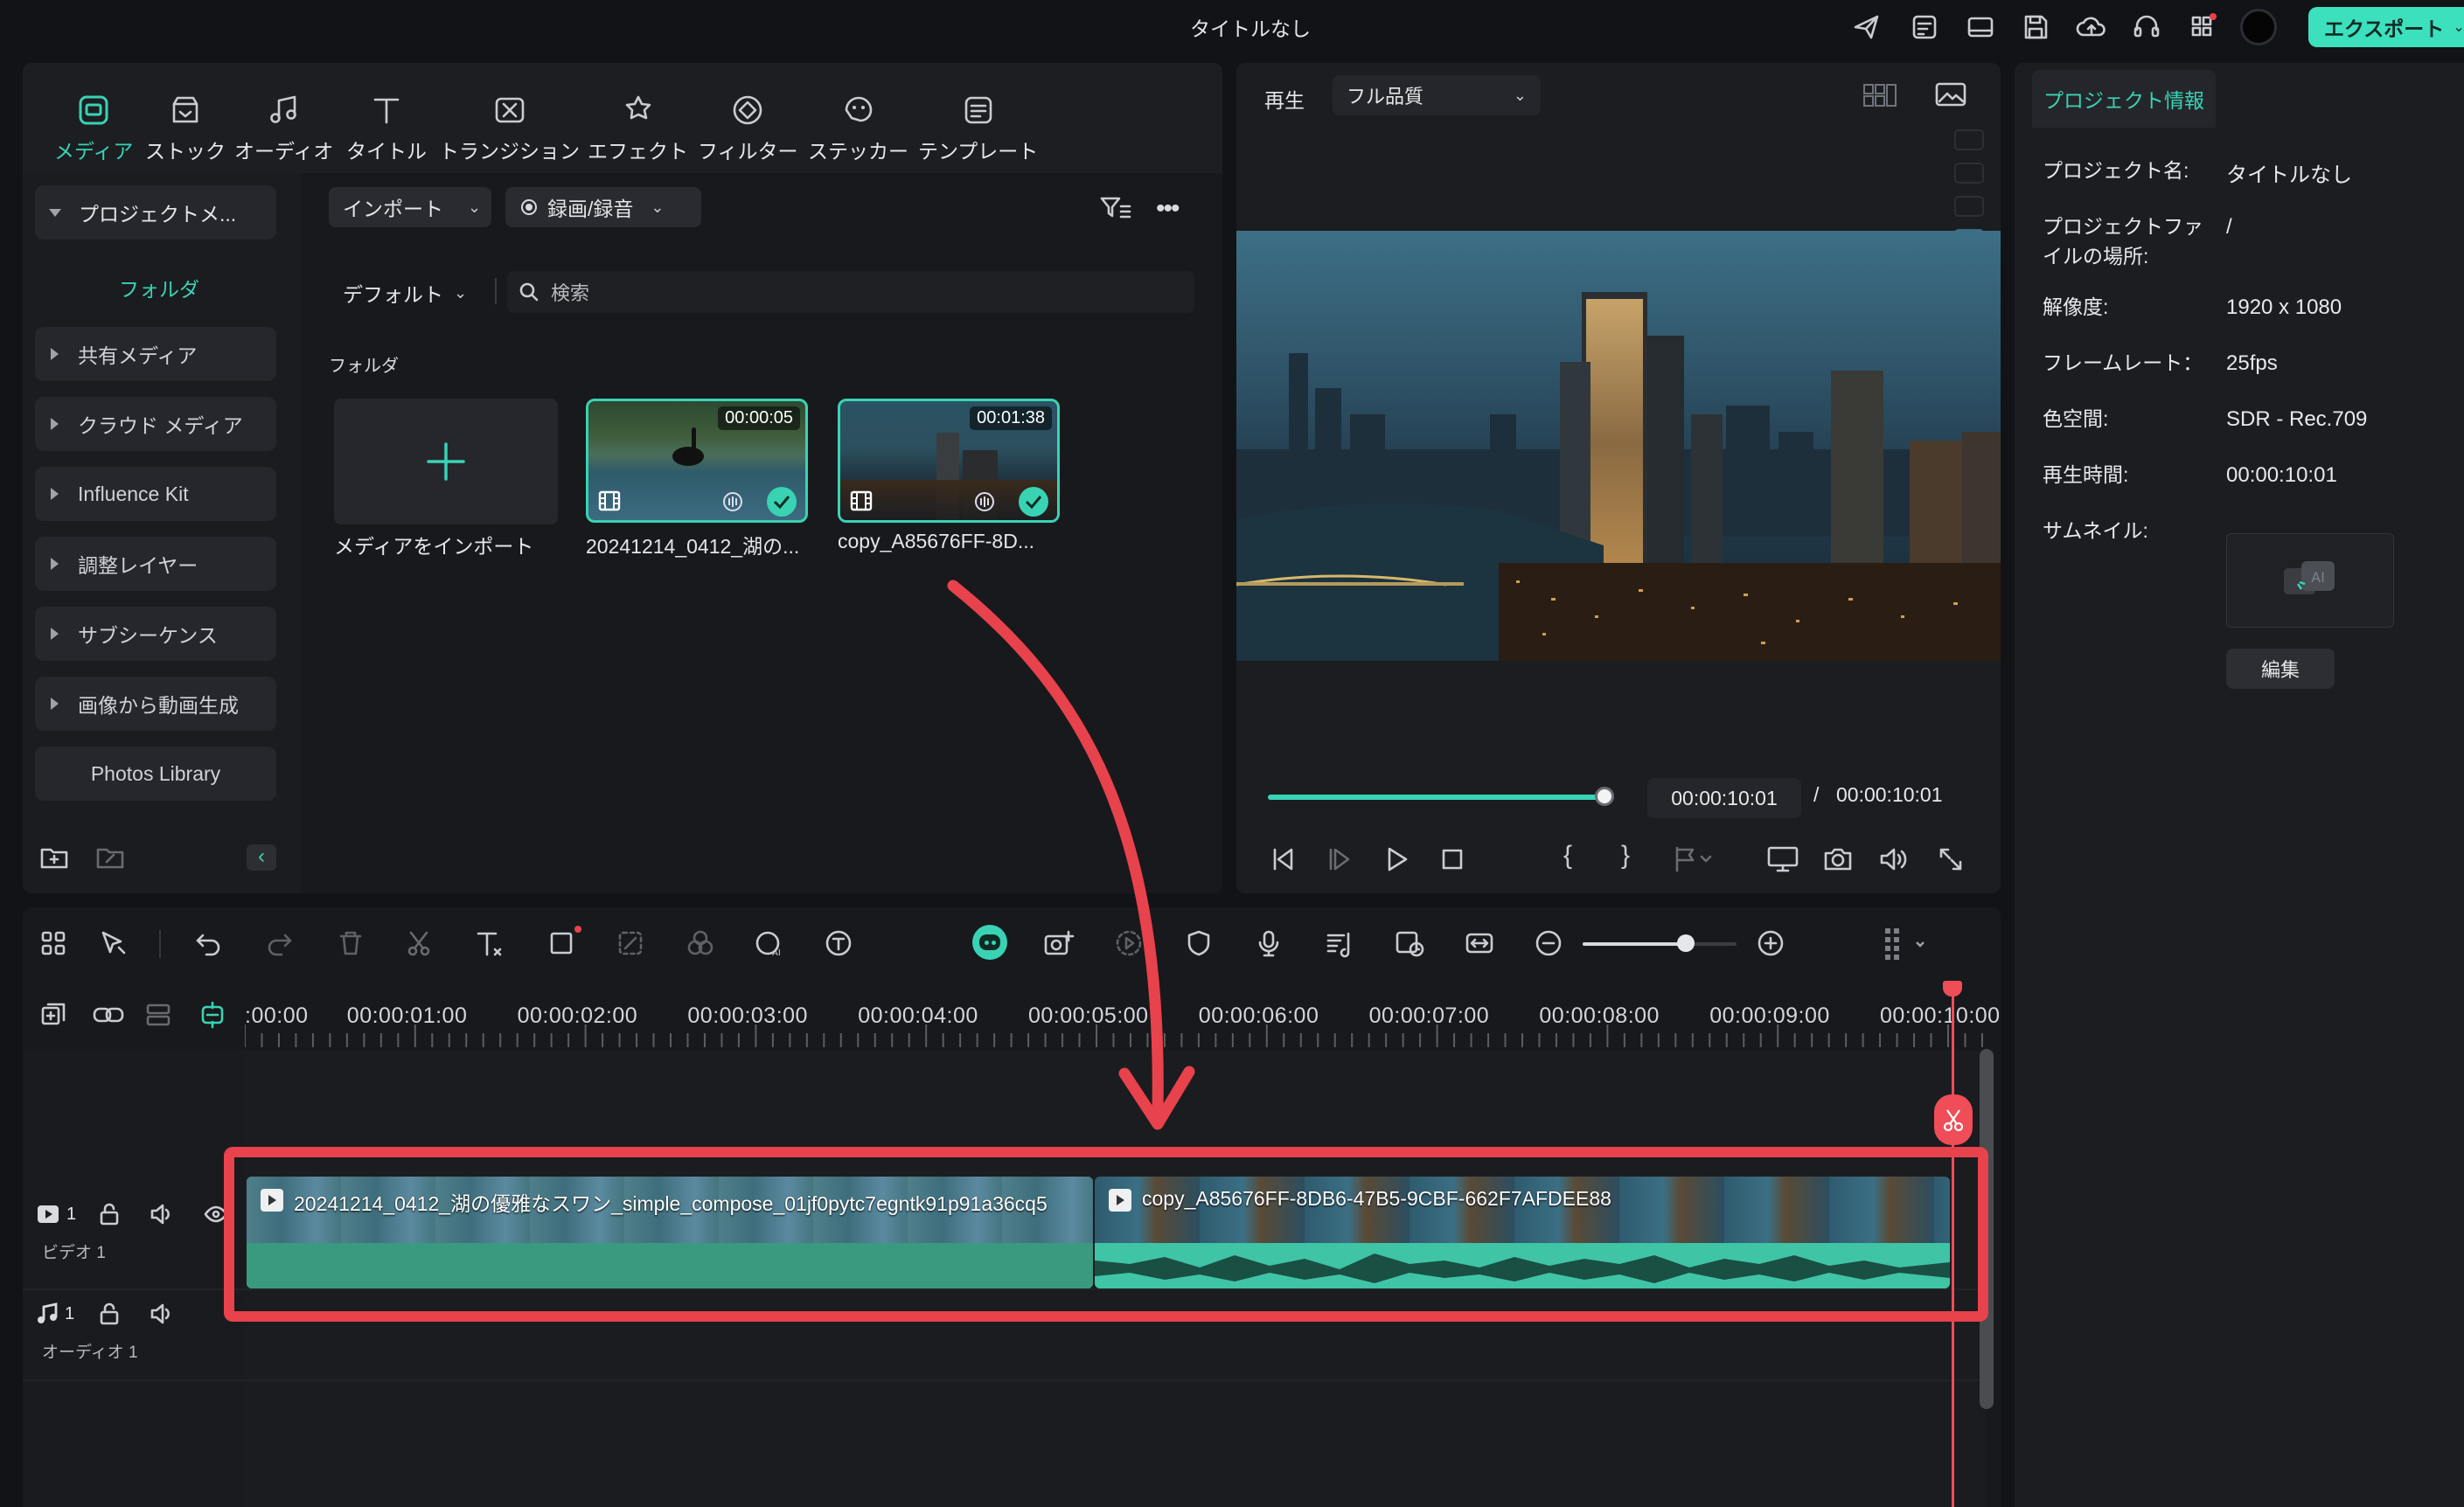 The height and width of the screenshot is (1507, 2464). What do you see at coordinates (1071, 855) in the screenshot?
I see `annotation-arrow` at bounding box center [1071, 855].